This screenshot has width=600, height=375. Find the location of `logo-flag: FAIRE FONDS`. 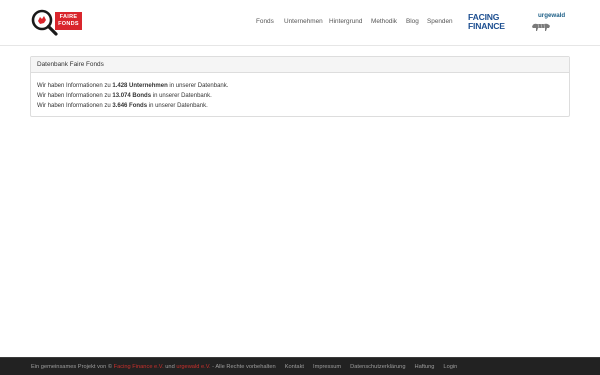

logo-flag: FAIRE FONDS is located at coordinates (68, 21).